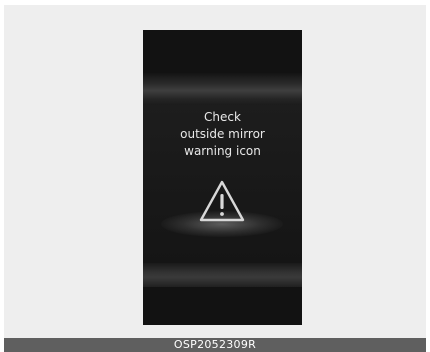 This screenshot has height=352, width=430. Describe the element at coordinates (222, 89) in the screenshot. I see `display-top-band` at that location.